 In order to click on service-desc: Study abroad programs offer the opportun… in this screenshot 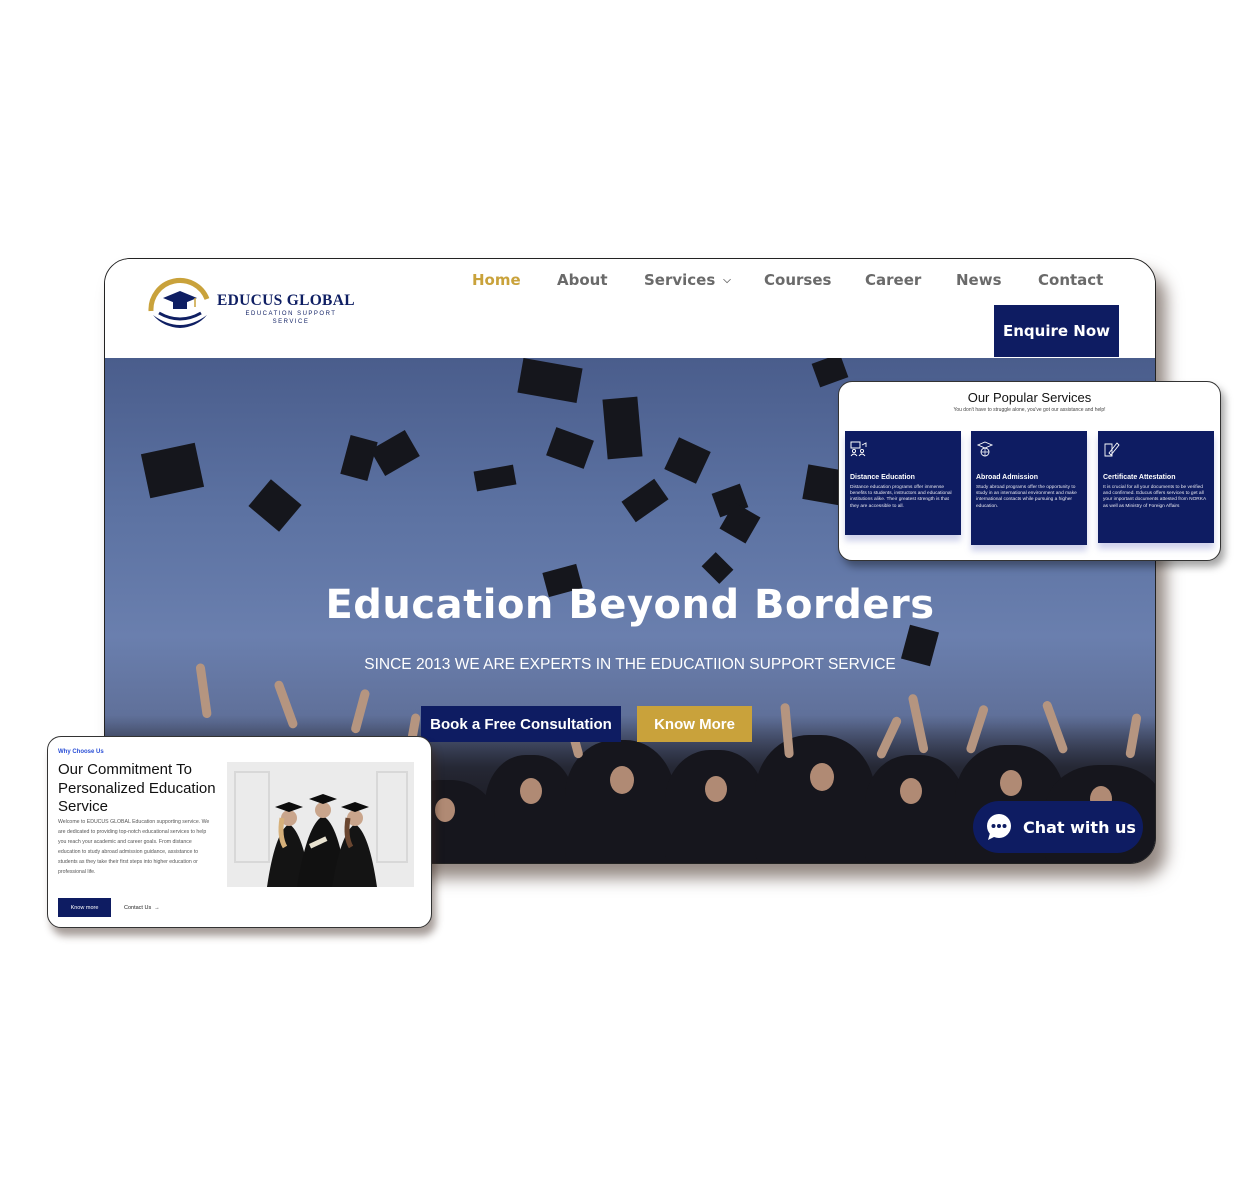, I will do `click(1026, 497)`.